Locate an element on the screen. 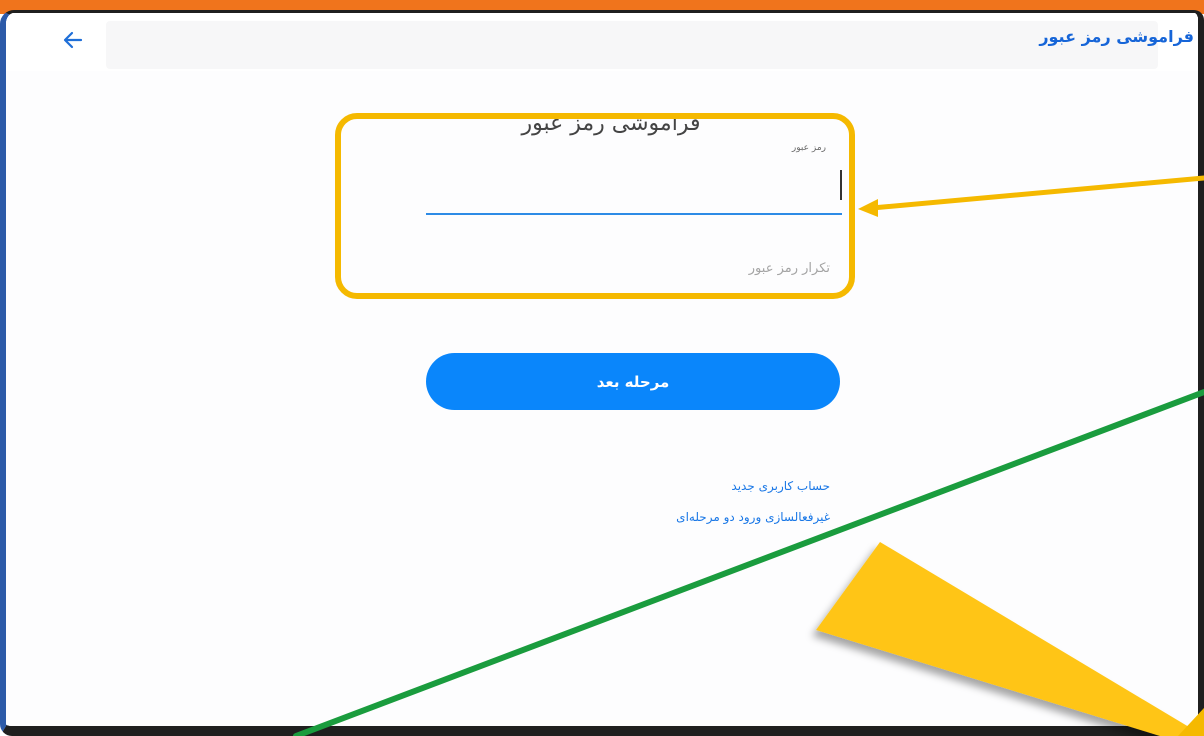 The image size is (1204, 736). next-step-button: مرحله بعد is located at coordinates (633, 381).